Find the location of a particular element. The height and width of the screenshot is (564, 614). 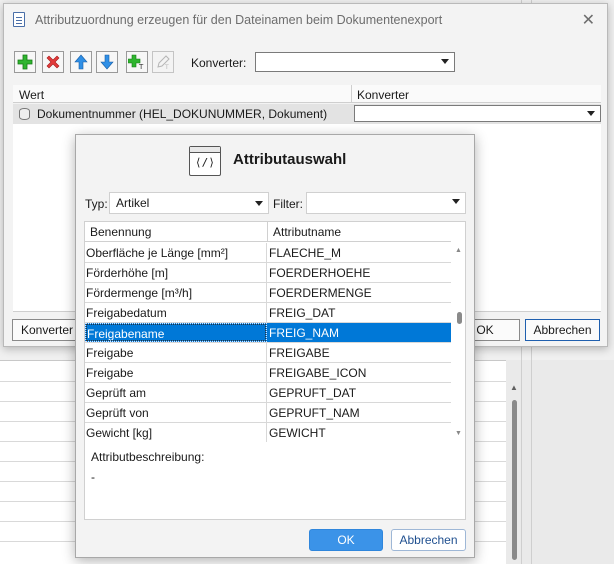

cell-attributname: GEPRUFT_DAT is located at coordinates (313, 393).